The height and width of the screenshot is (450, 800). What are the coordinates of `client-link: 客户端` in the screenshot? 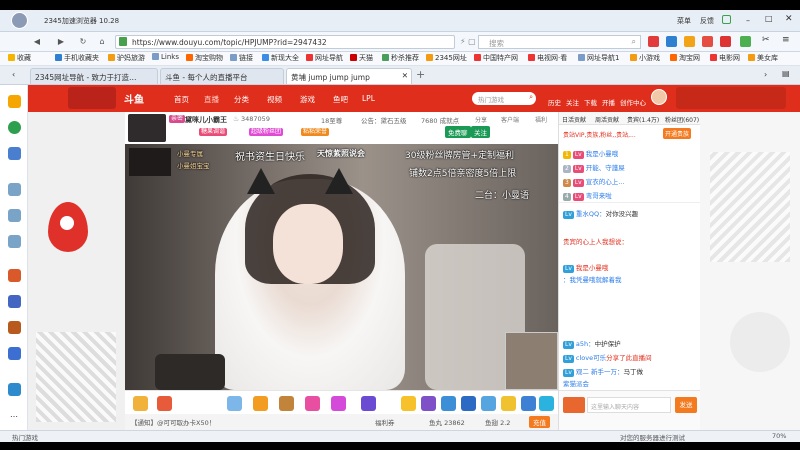 It's located at (510, 119).